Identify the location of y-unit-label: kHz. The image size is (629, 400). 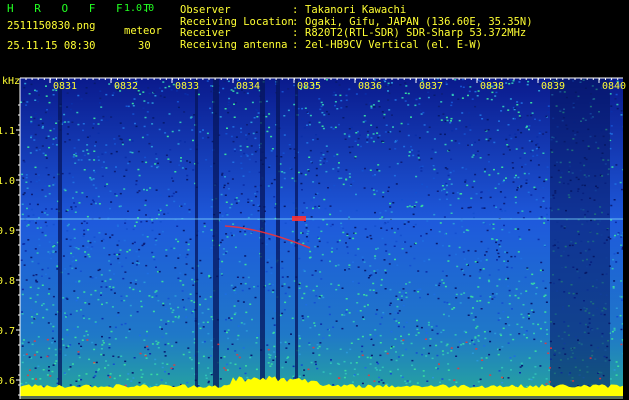
(11, 81).